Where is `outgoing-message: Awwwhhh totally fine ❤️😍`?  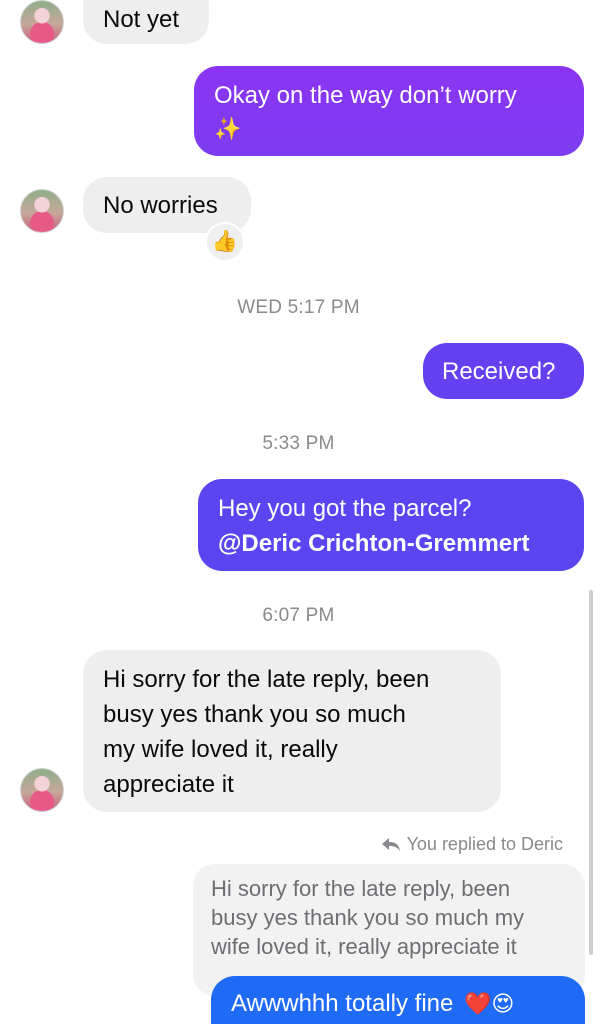 outgoing-message: Awwwhhh totally fine ❤️😍 is located at coordinates (398, 1000).